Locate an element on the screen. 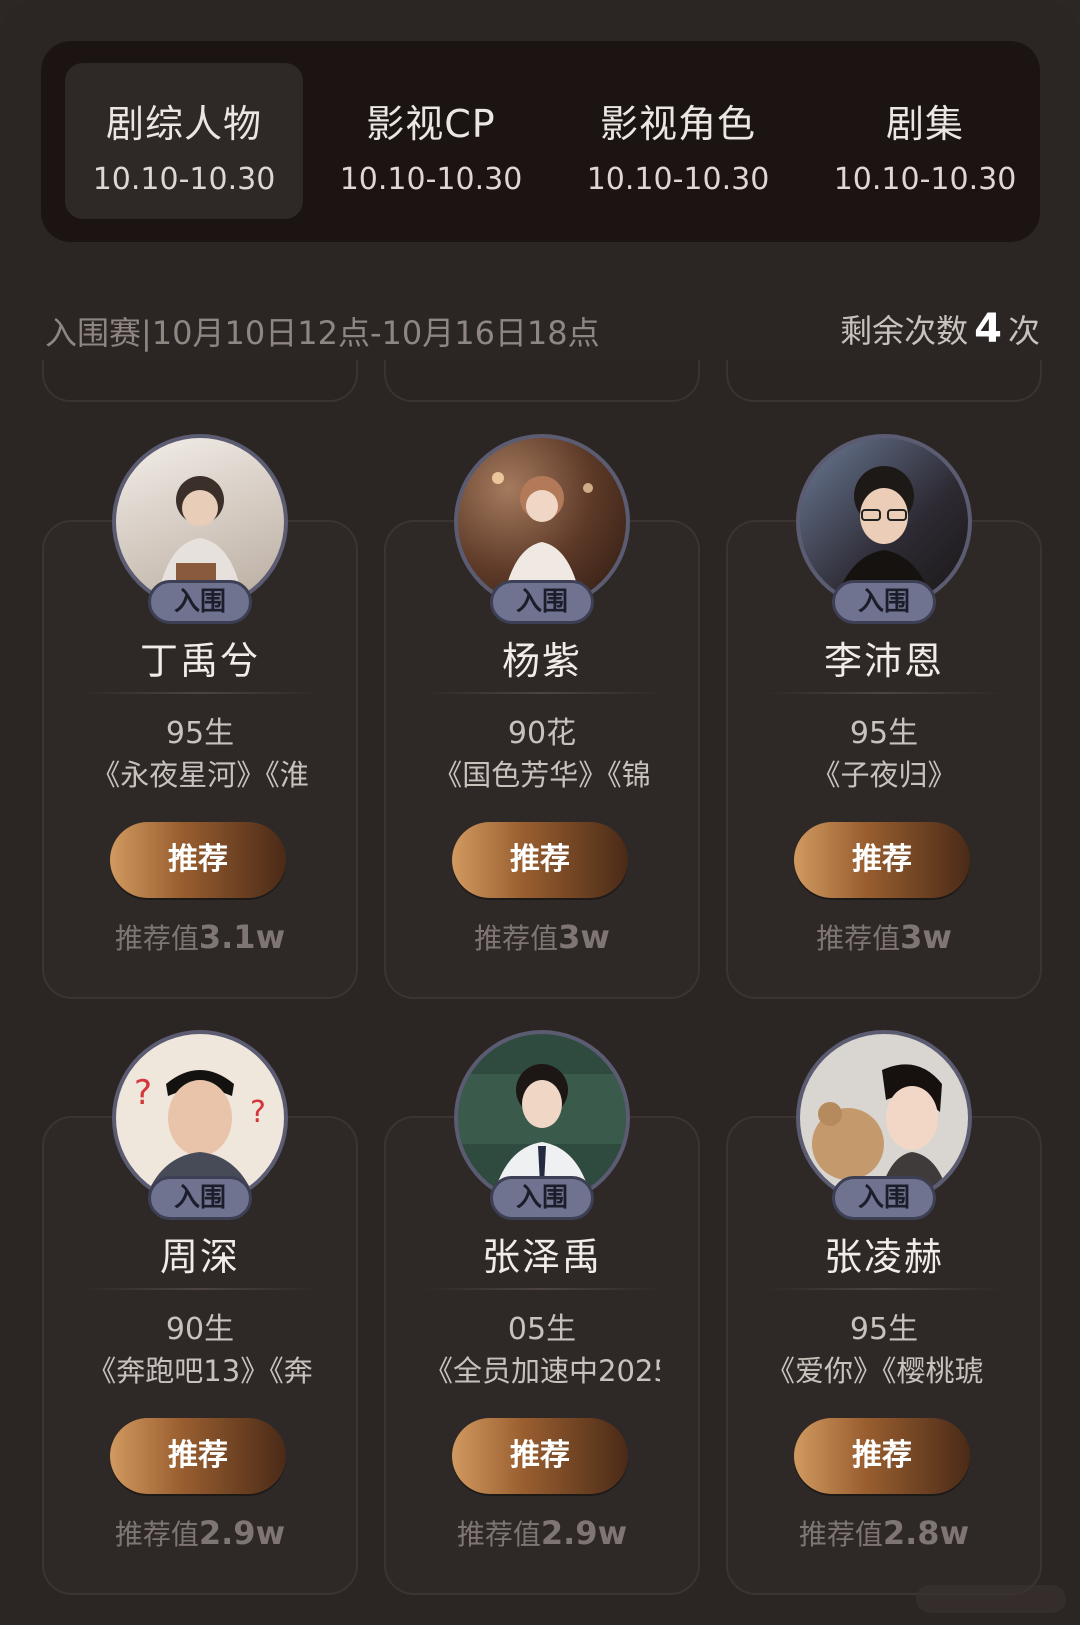 Image resolution: width=1080 pixels, height=1625 pixels. candidate-card: 入围 李沛恩 95生 《子夜归》 推荐 推荐值3w is located at coordinates (884, 716).